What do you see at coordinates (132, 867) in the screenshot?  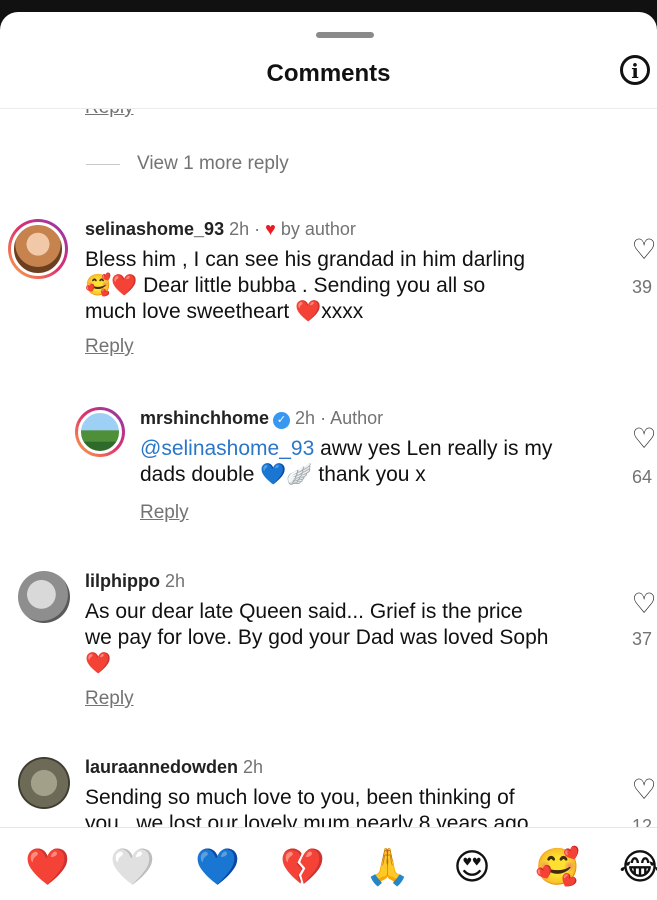 I see `emoji-white-heart: 🤍` at bounding box center [132, 867].